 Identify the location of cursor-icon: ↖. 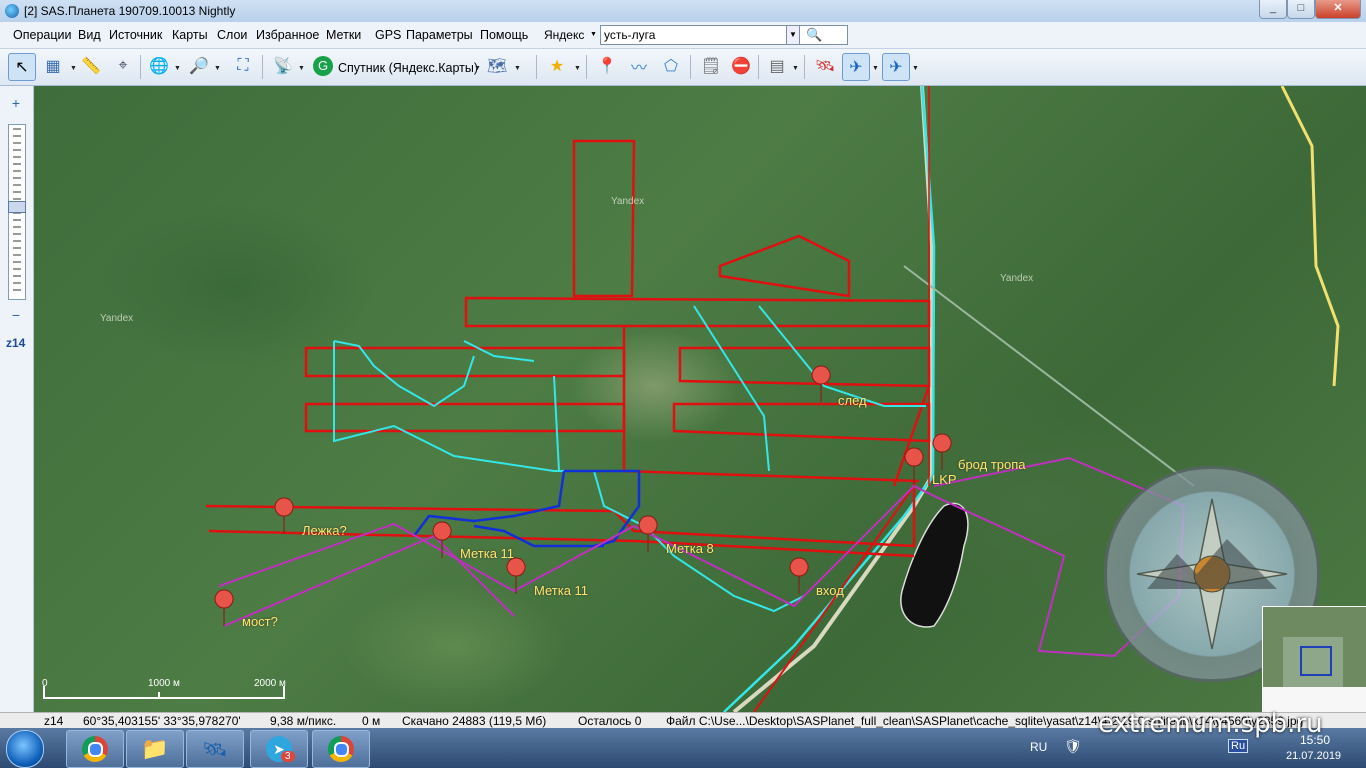
(22, 67).